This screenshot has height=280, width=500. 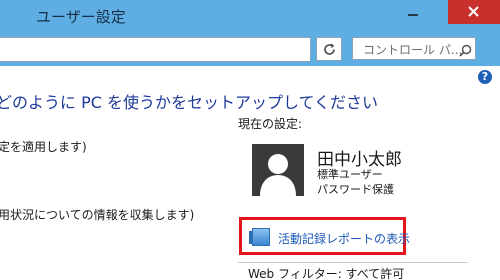 I want to click on minimize-button, so click(x=419, y=13).